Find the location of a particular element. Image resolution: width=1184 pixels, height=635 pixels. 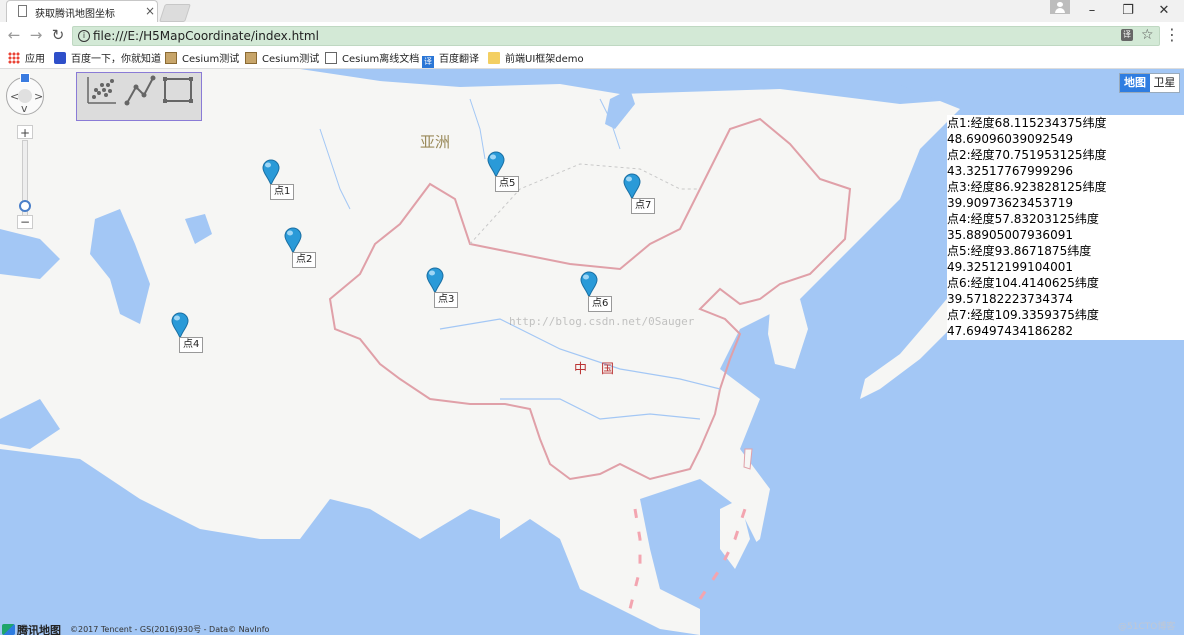

tencent-logo-icon is located at coordinates (8, 629).